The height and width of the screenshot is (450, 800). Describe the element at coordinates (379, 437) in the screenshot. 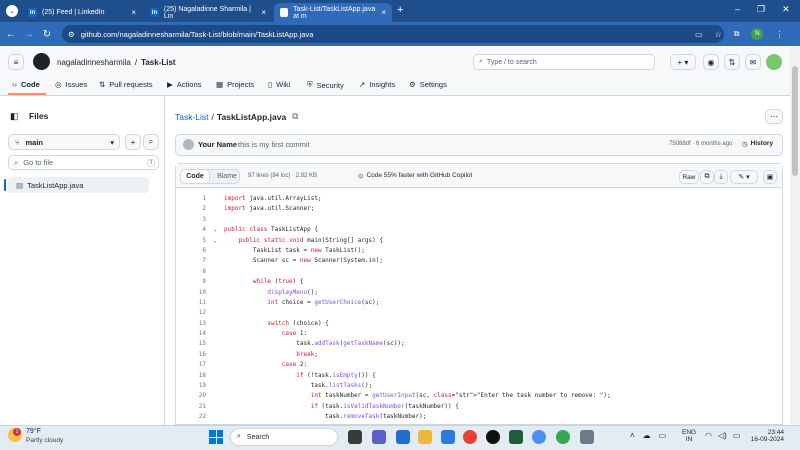

I see `copilot-taskbar-icon` at that location.